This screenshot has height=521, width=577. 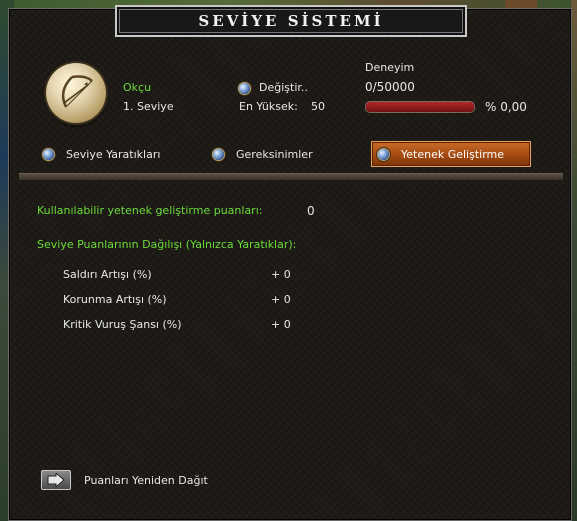 What do you see at coordinates (268, 106) in the screenshot?
I see `highest-level-label: En Yüksek:` at bounding box center [268, 106].